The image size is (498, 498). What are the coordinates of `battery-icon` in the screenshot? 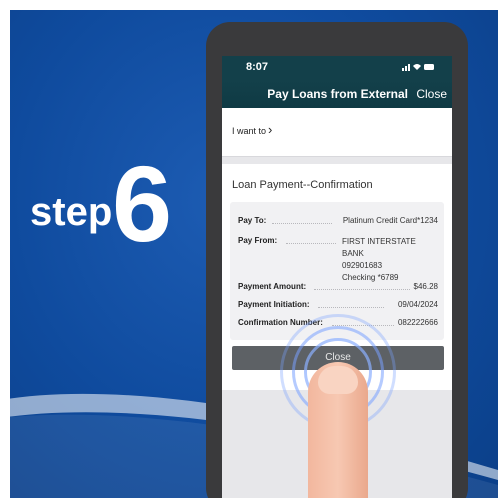 It's located at (418, 67).